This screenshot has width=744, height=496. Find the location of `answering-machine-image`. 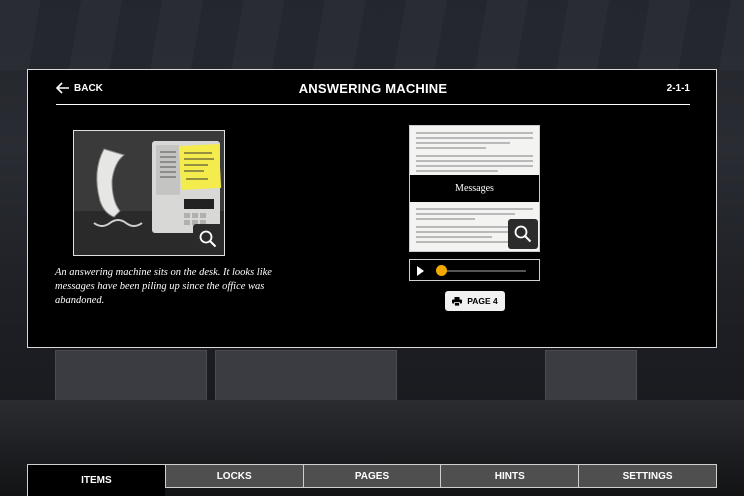

answering-machine-image is located at coordinates (149, 193).